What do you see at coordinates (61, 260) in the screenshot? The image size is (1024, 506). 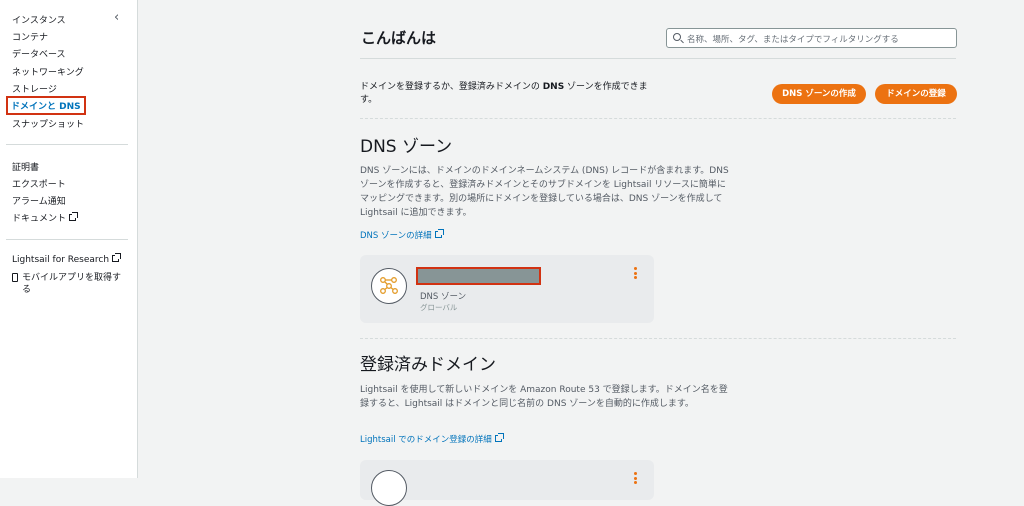 I see `research-label: Lightsail for Research` at bounding box center [61, 260].